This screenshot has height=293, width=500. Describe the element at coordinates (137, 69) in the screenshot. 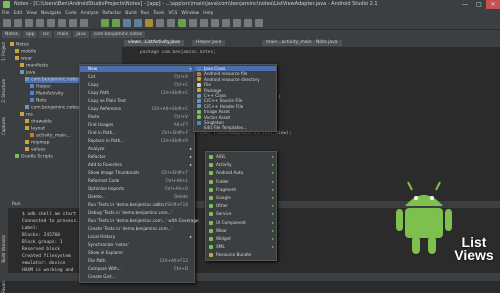

I see `context-menu-item: New ▸` at that location.